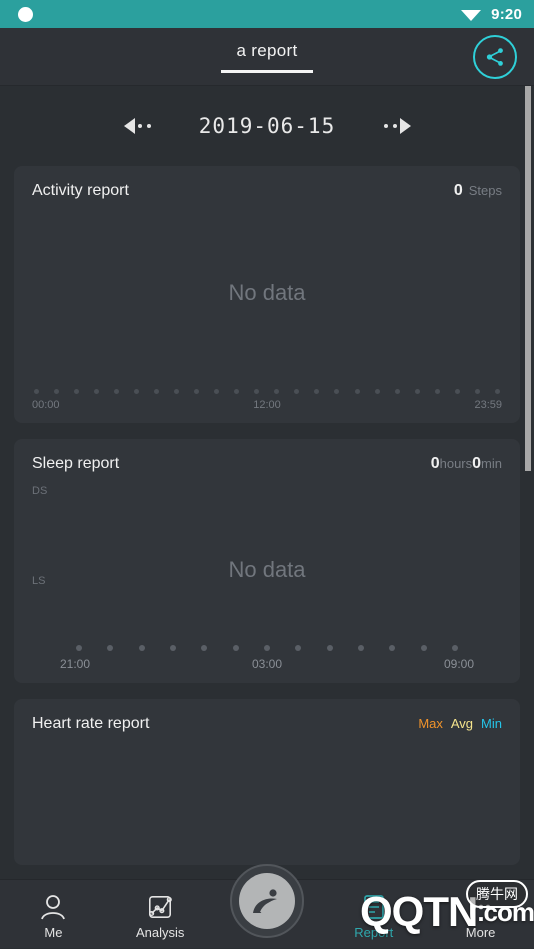 The image size is (534, 949). Describe the element at coordinates (46, 405) in the screenshot. I see `activity-axis-start: 00:00` at that location.